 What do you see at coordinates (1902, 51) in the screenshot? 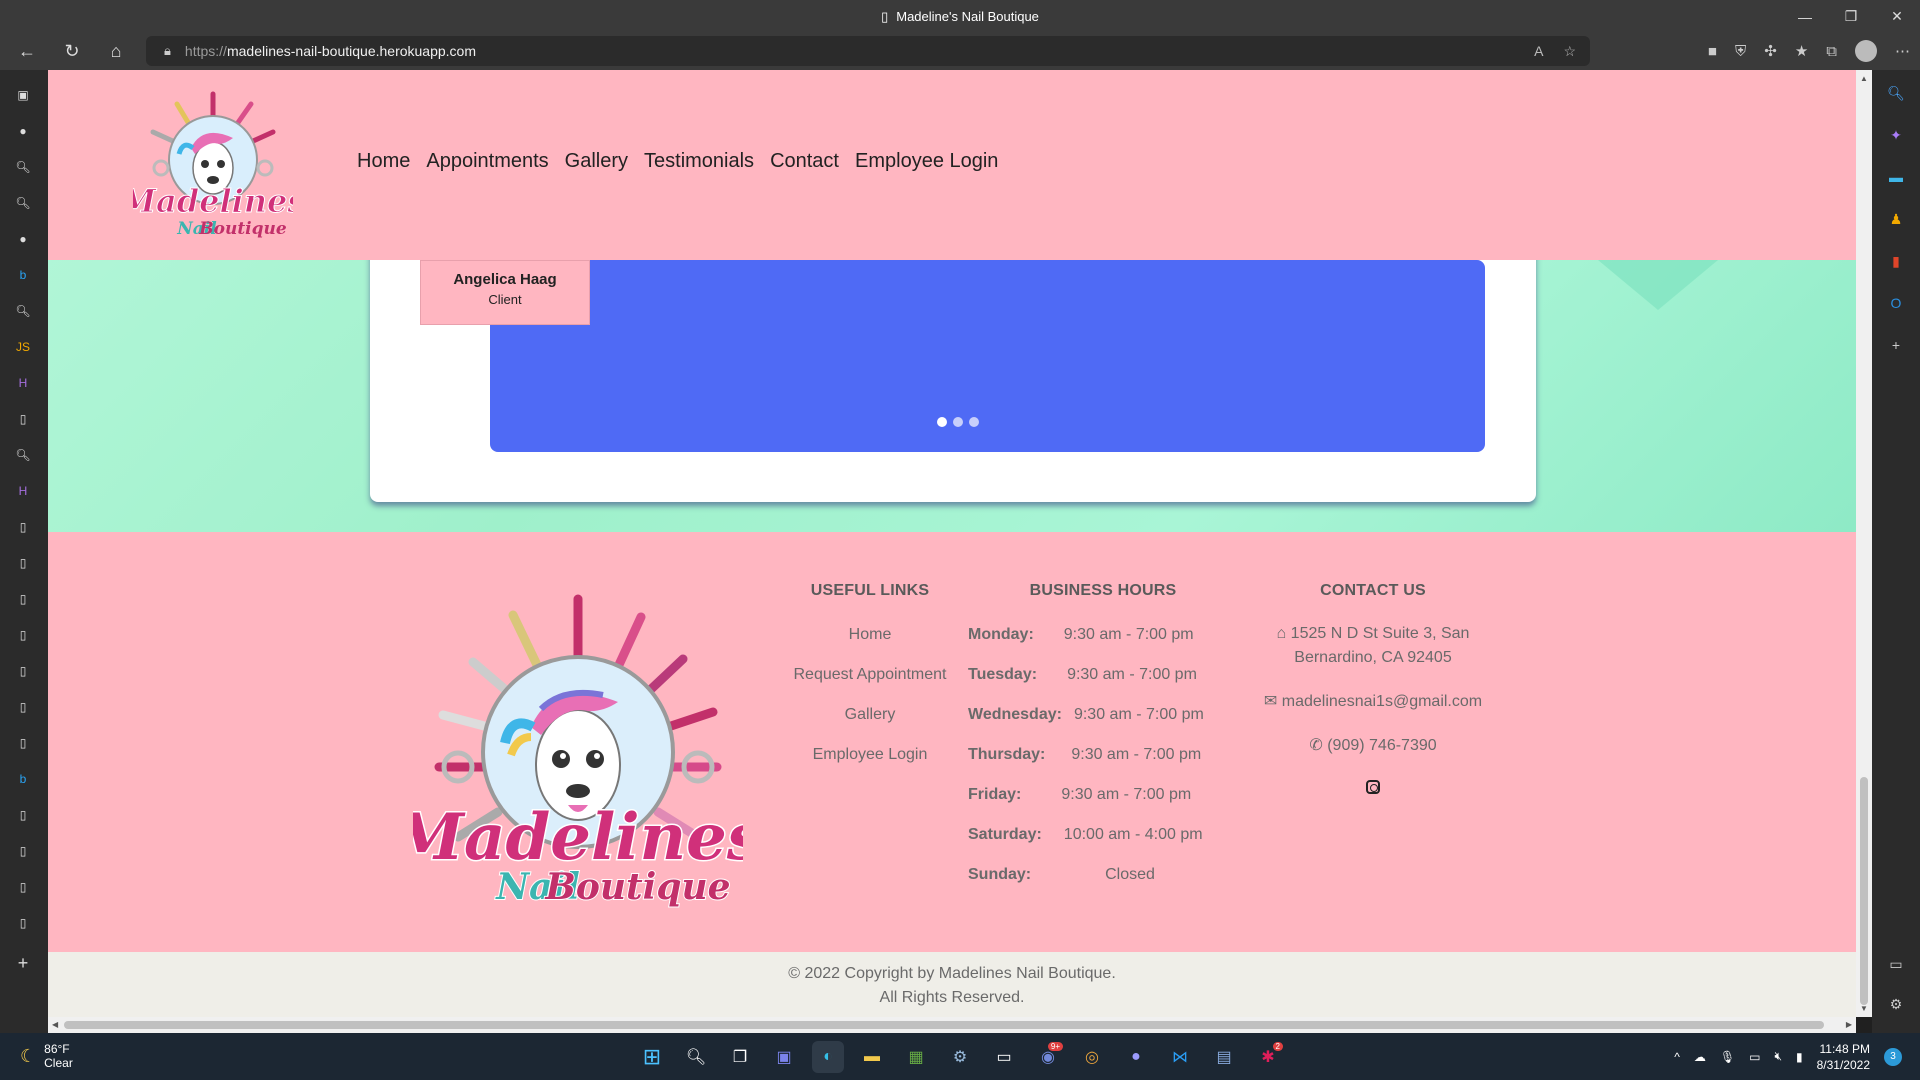
I see `more-menu-icon: ⋯` at bounding box center [1902, 51].